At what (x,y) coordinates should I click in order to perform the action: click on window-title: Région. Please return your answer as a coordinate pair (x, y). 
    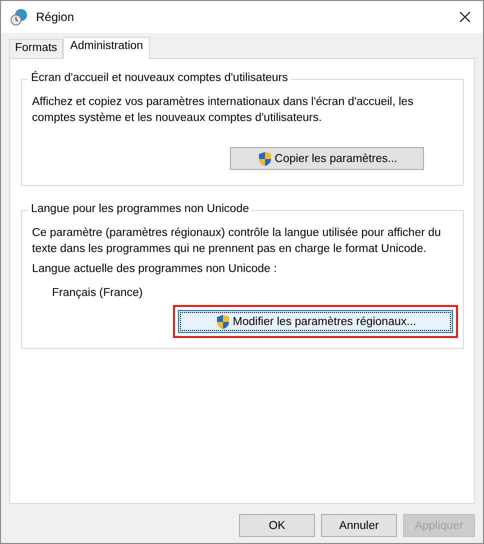
    Looking at the image, I should click on (56, 17).